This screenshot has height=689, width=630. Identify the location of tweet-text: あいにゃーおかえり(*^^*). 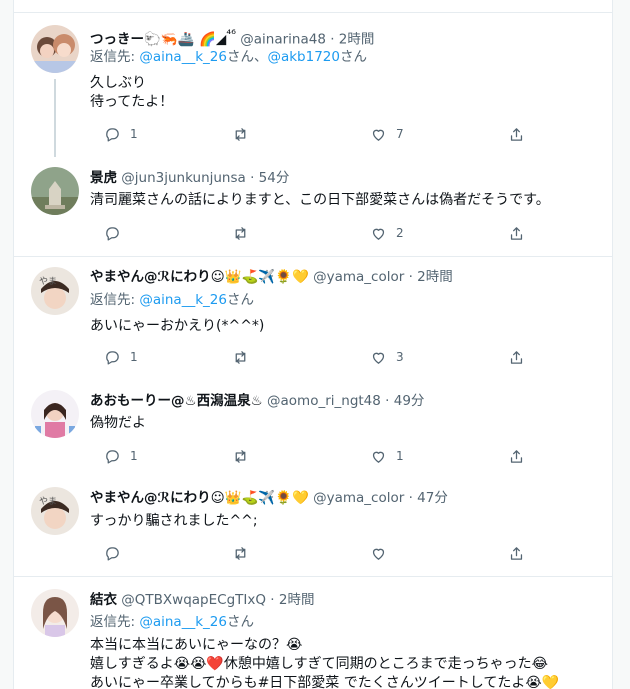
(177, 326).